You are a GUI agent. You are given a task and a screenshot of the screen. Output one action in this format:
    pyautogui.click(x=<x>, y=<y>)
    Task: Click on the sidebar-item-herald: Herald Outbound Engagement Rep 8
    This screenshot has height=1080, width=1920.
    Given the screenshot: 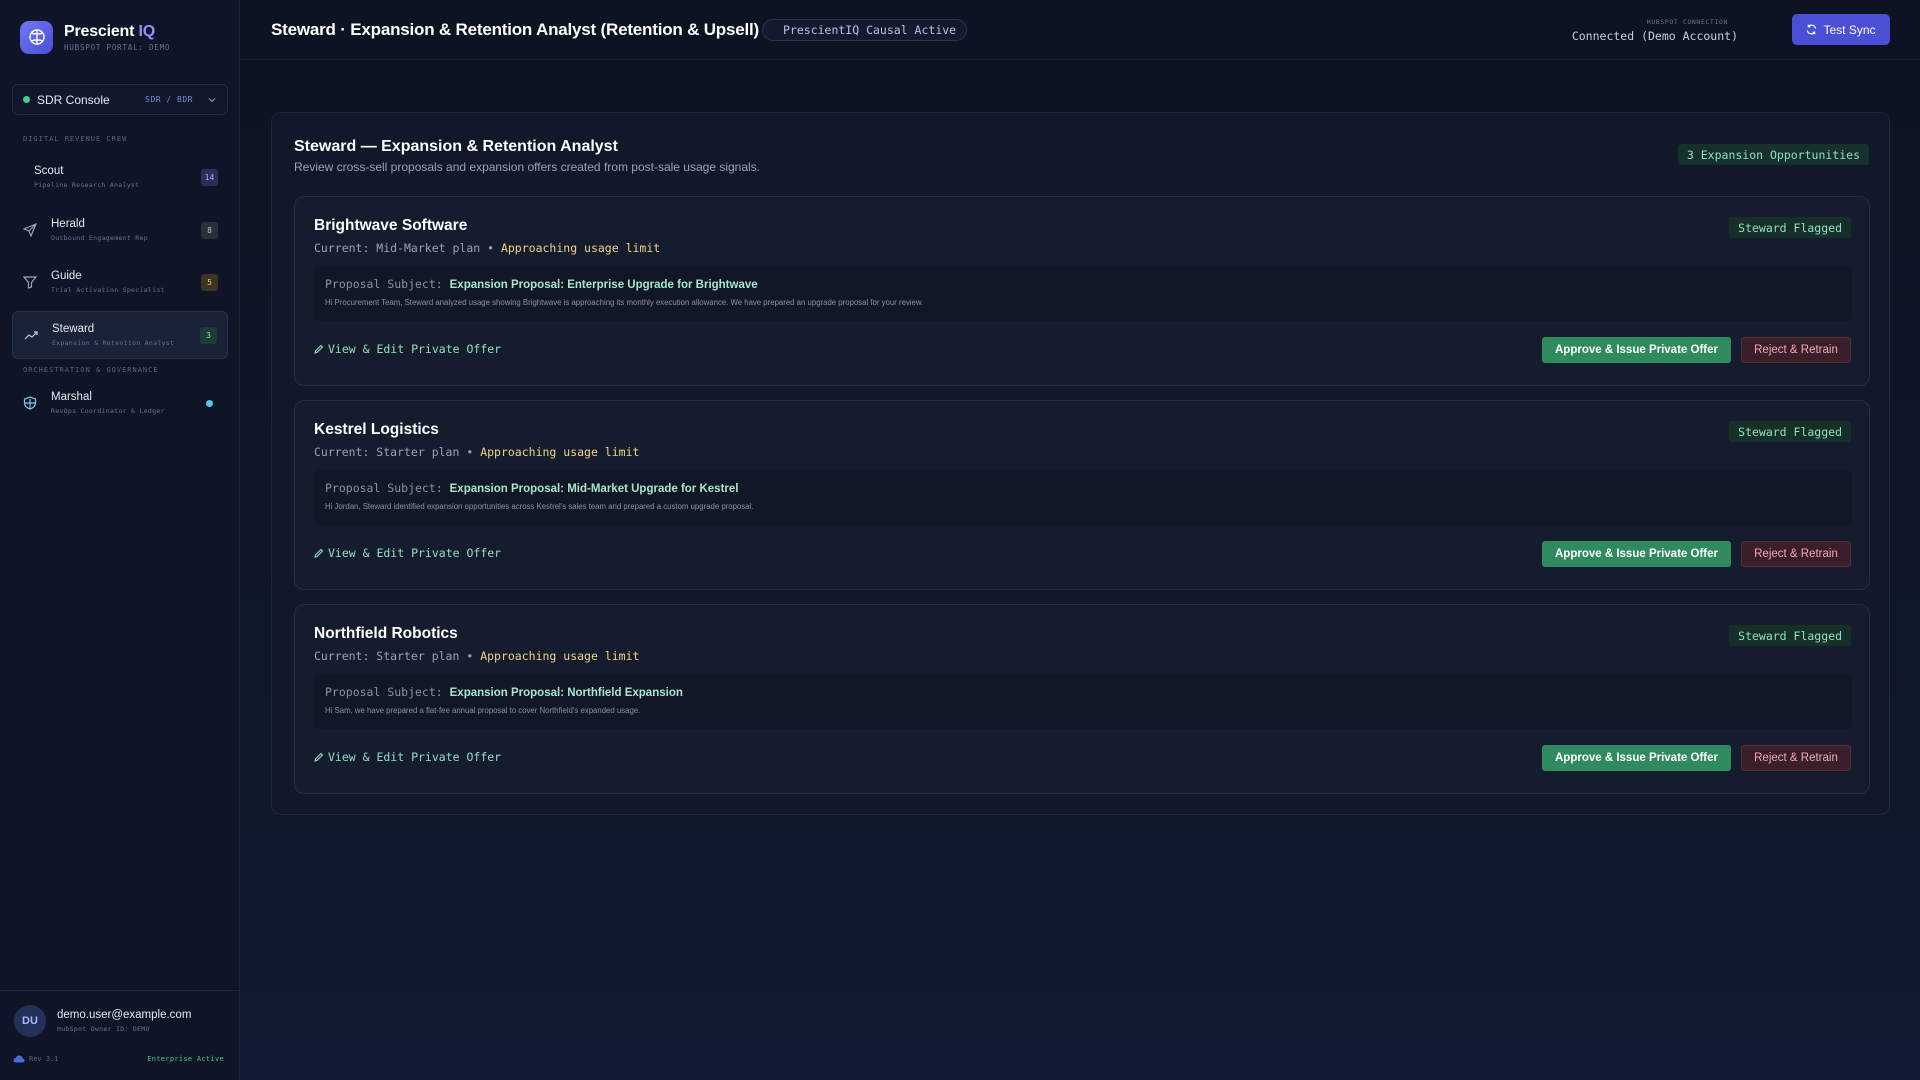 What is the action you would take?
    pyautogui.click(x=120, y=230)
    